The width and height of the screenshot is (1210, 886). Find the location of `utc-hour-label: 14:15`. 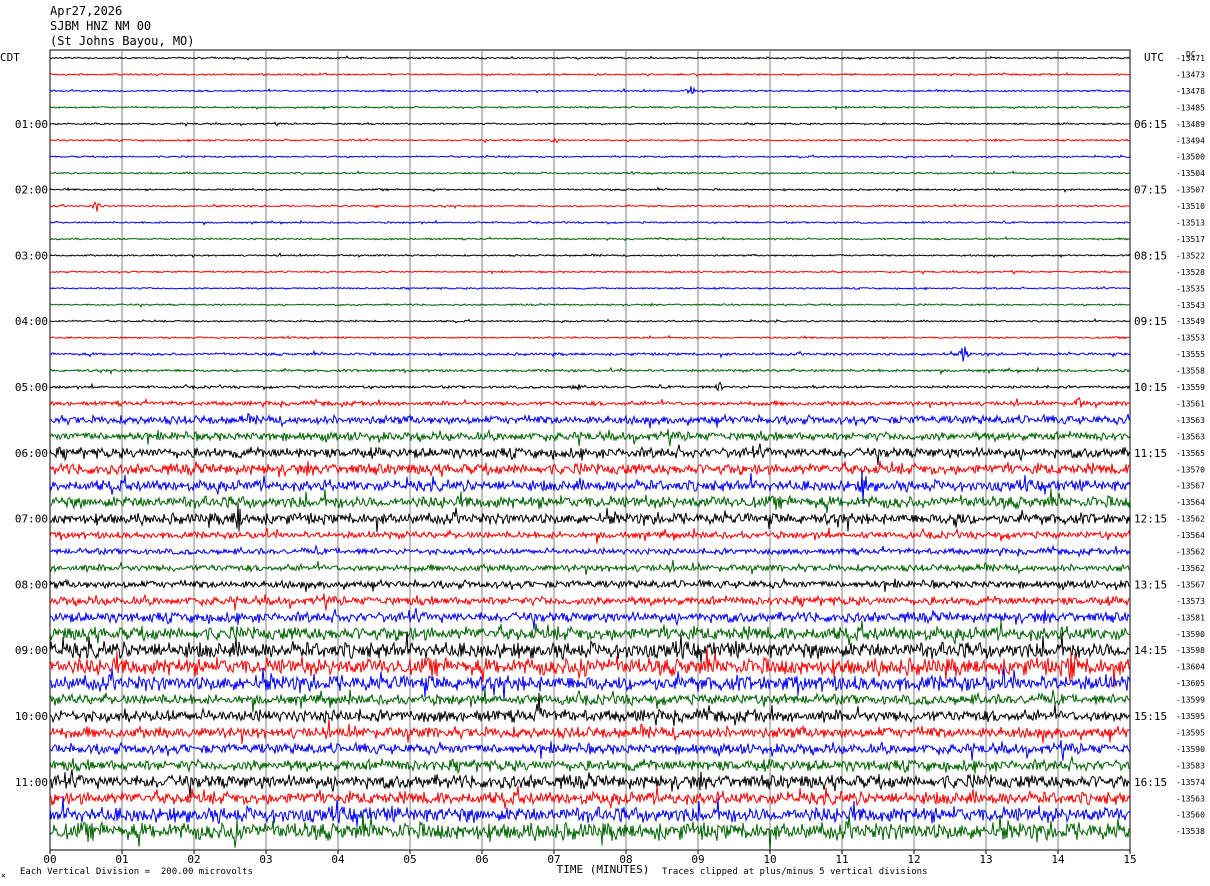

utc-hour-label: 14:15 is located at coordinates (1150, 650).